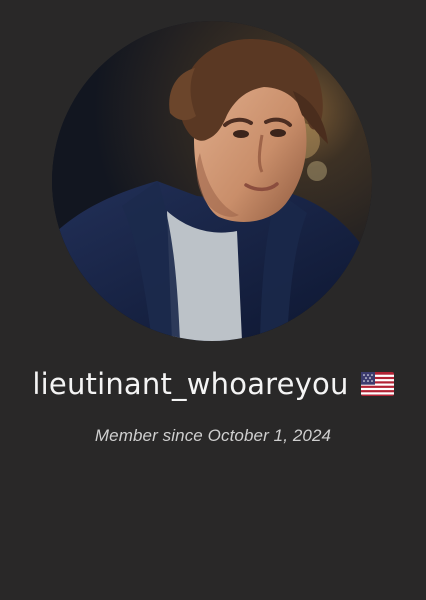 The height and width of the screenshot is (600, 426). What do you see at coordinates (377, 384) in the screenshot?
I see `us-flag-icon` at bounding box center [377, 384].